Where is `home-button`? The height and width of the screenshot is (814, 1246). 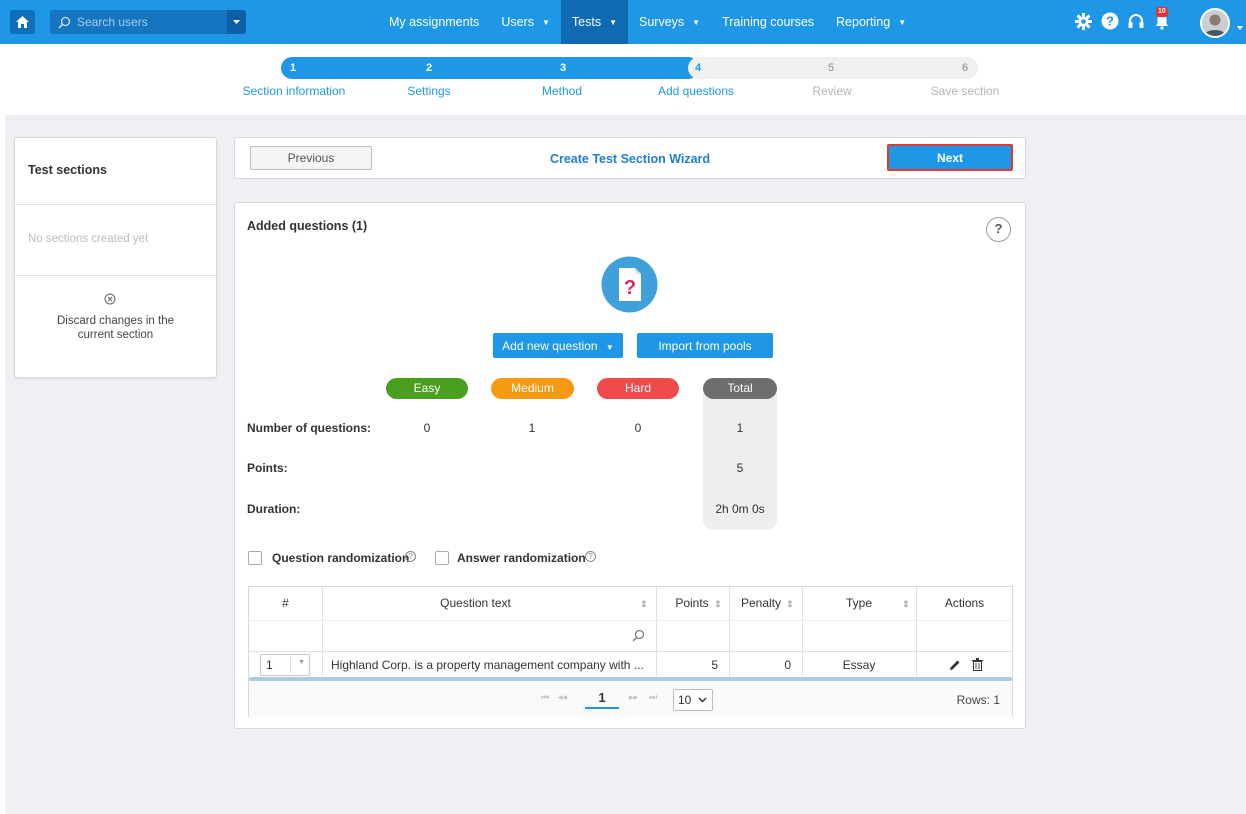
home-button is located at coordinates (22, 22).